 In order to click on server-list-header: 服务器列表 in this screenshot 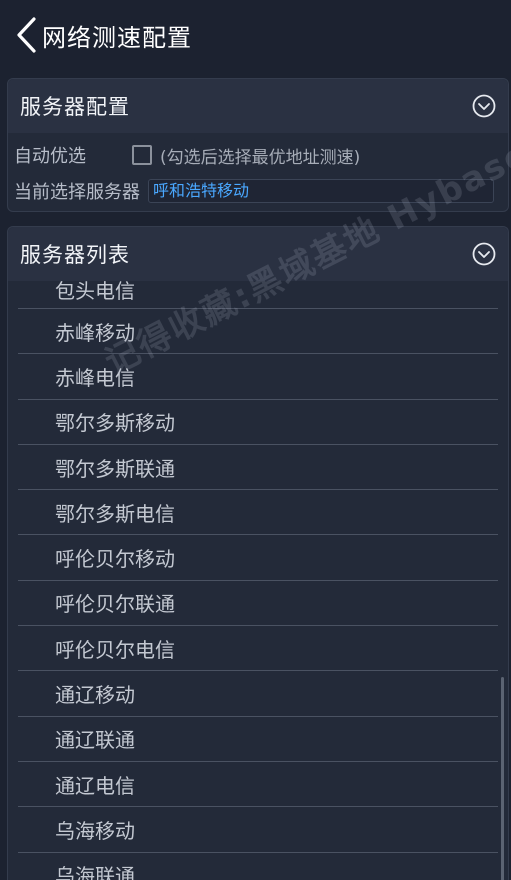, I will do `click(258, 254)`.